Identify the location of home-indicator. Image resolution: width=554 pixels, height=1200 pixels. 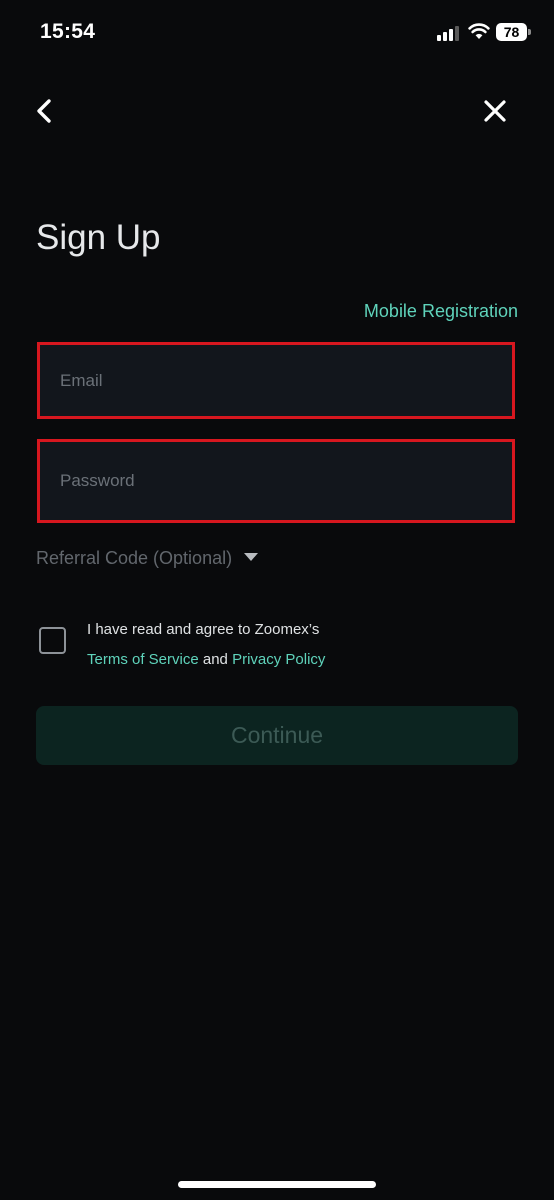
(277, 1184).